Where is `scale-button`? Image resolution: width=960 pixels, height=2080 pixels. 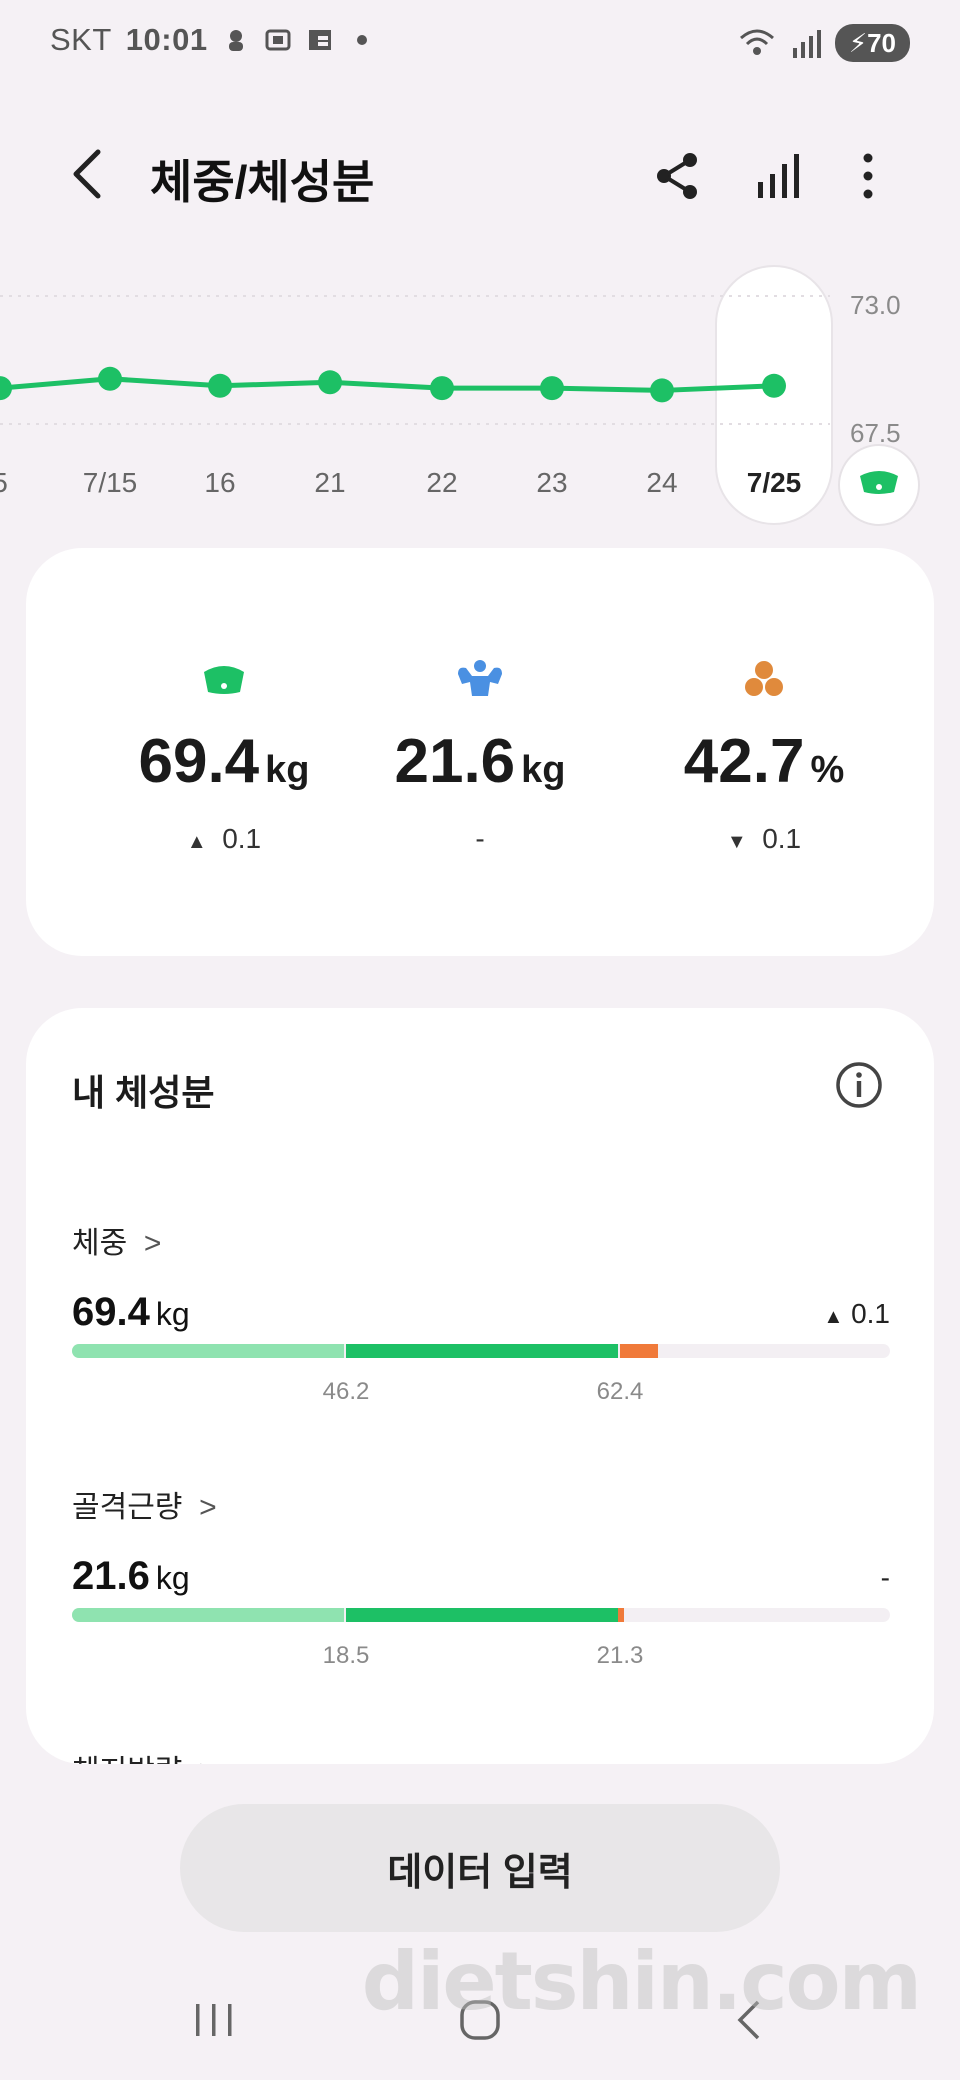 scale-button is located at coordinates (879, 485).